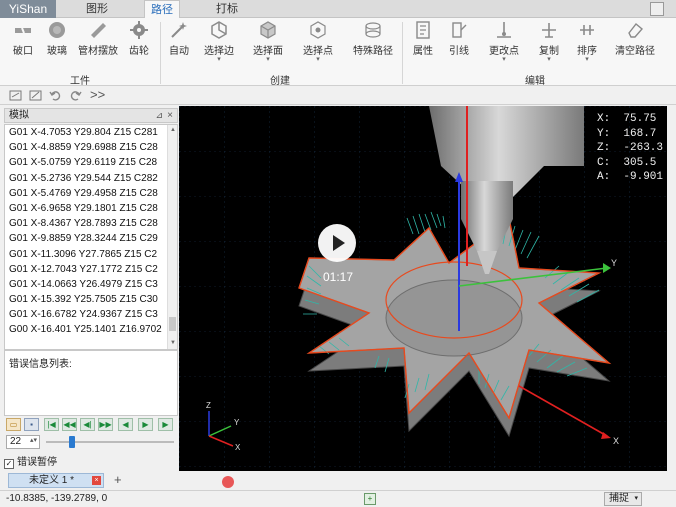  Describe the element at coordinates (160, 53) in the screenshot. I see `group-separator` at that location.